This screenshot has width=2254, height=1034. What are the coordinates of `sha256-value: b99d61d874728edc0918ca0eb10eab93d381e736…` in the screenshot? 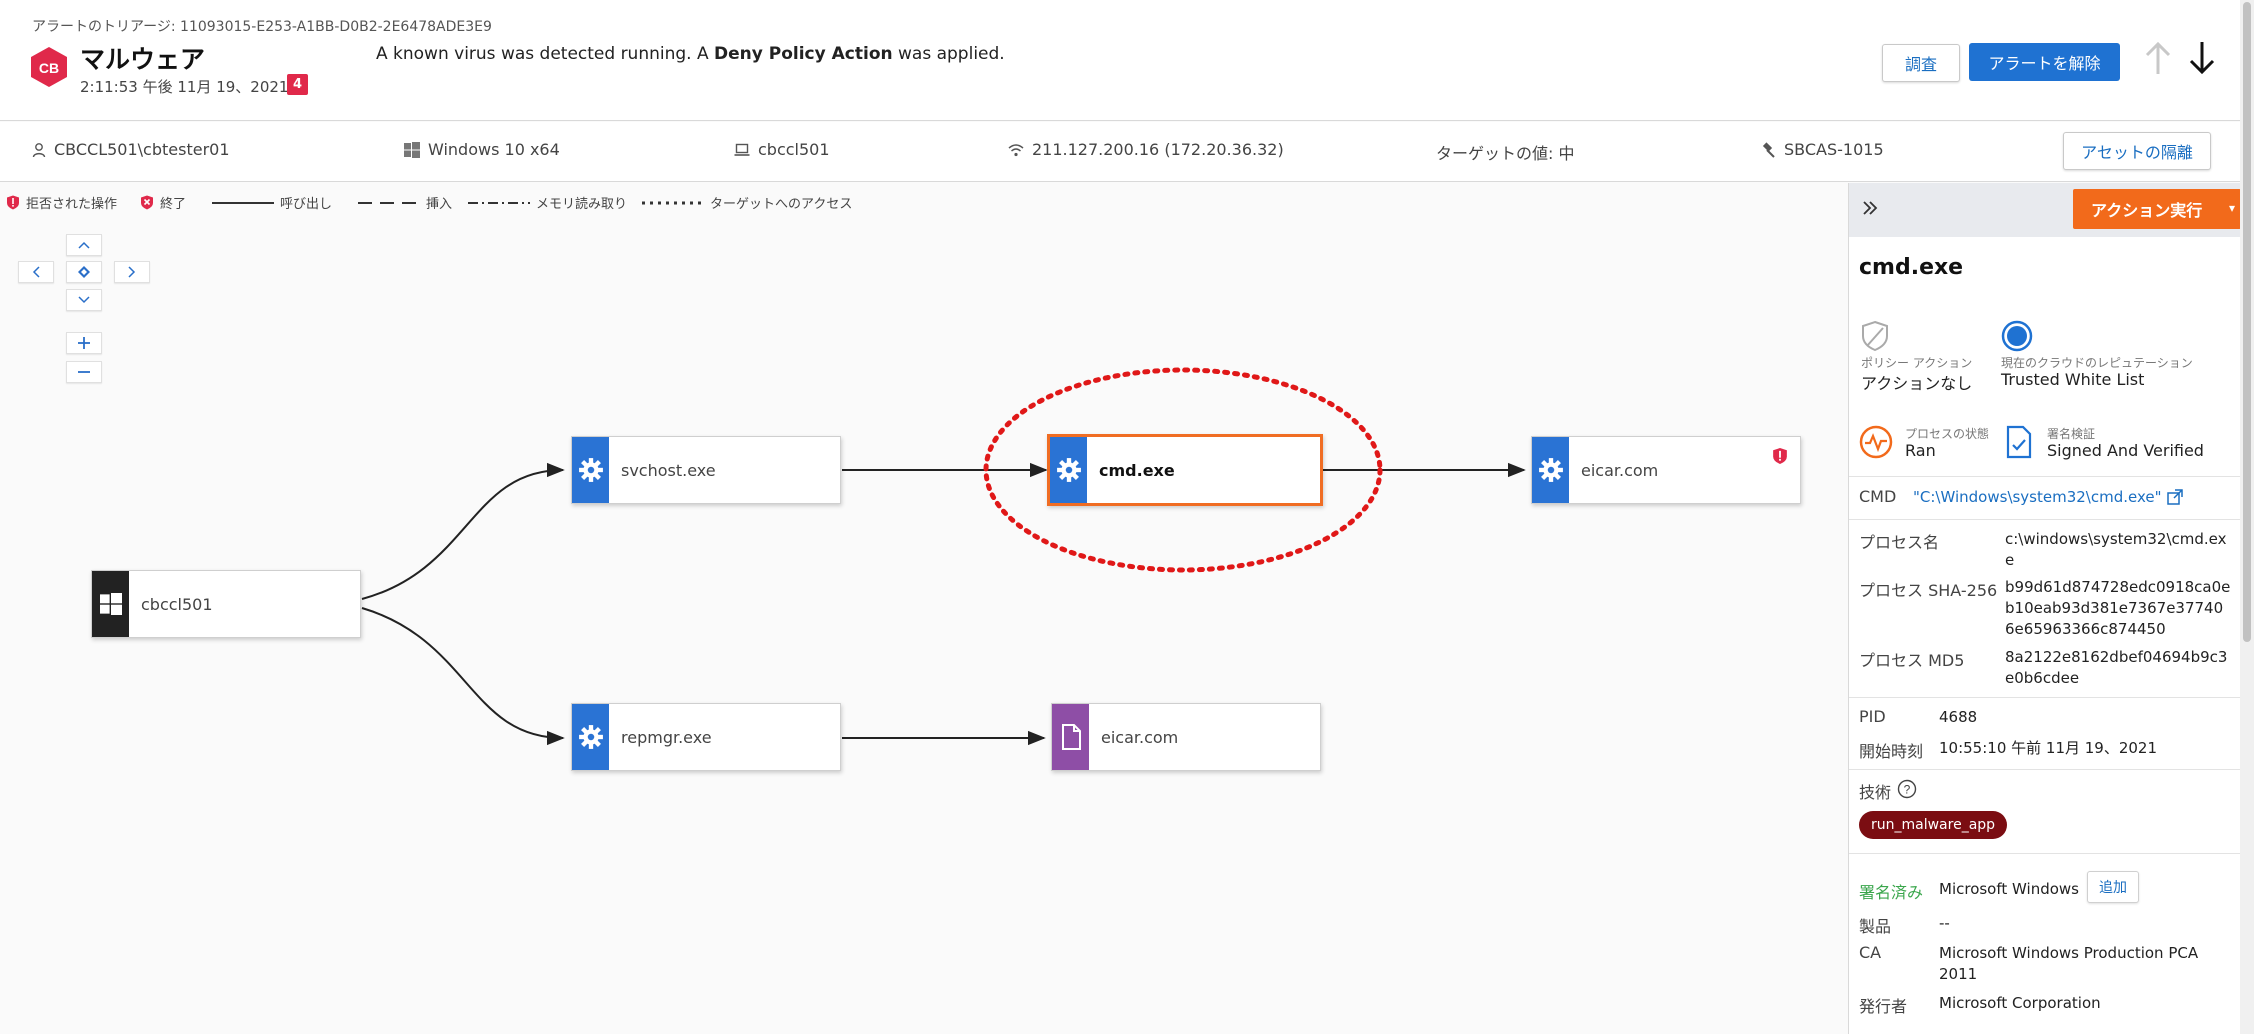 It's located at (2118, 608).